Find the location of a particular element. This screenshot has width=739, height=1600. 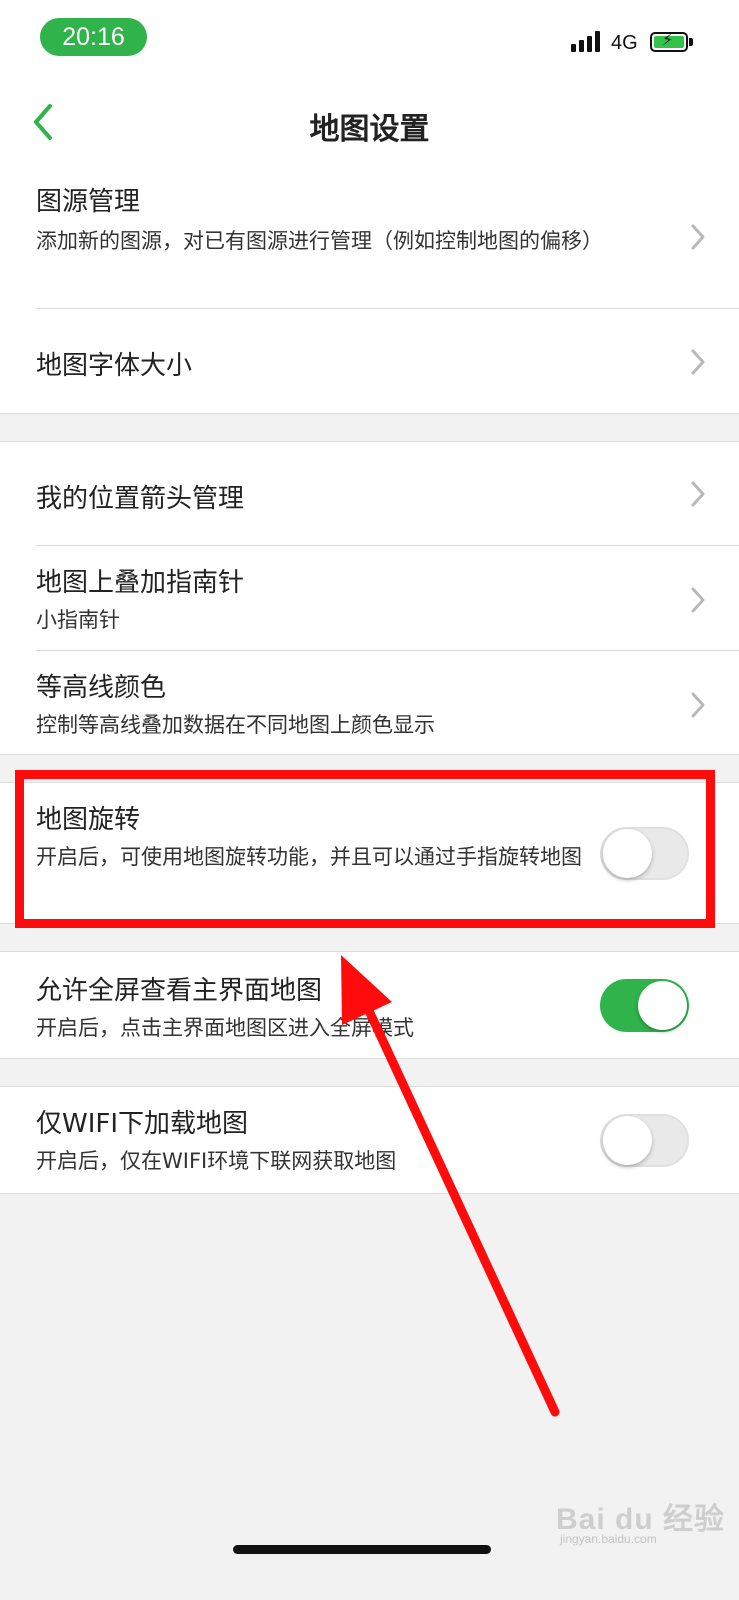

row-map-source-management: 图源管理 添加新的图源，对已有图源进行管理（例如控制地图的偏移） is located at coordinates (369, 235).